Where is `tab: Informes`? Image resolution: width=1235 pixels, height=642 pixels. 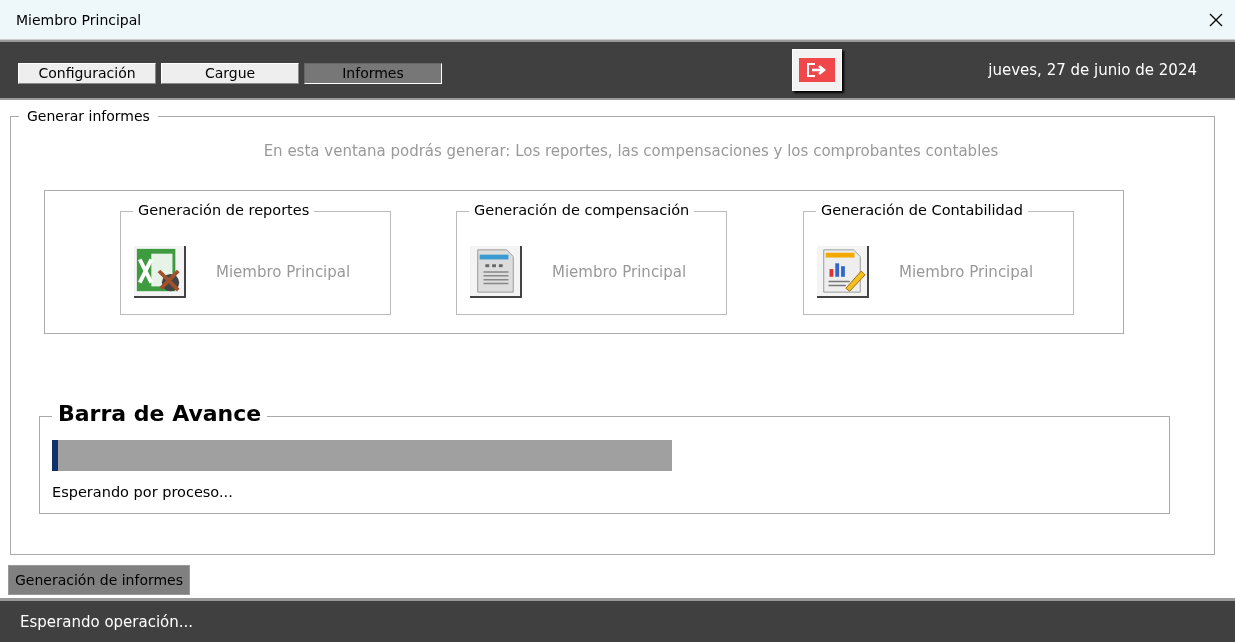 tab: Informes is located at coordinates (373, 73).